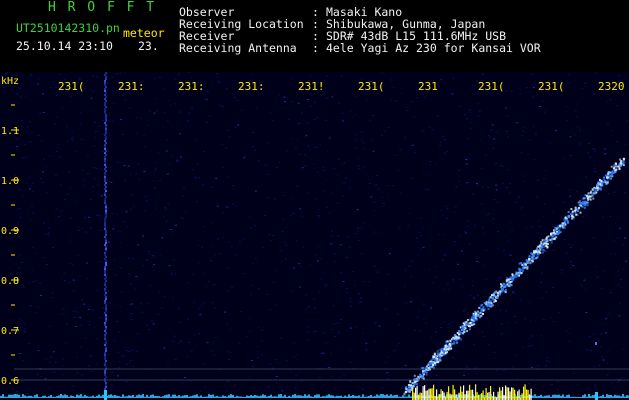 Image resolution: width=629 pixels, height=400 pixels. I want to click on signal-bar, so click(488, 396).